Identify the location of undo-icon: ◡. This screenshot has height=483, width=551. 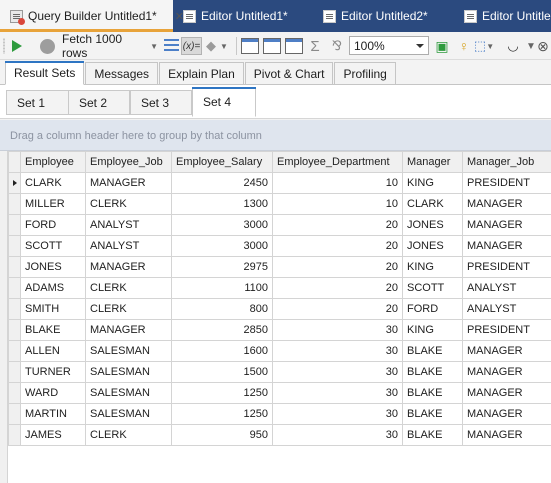
(513, 46).